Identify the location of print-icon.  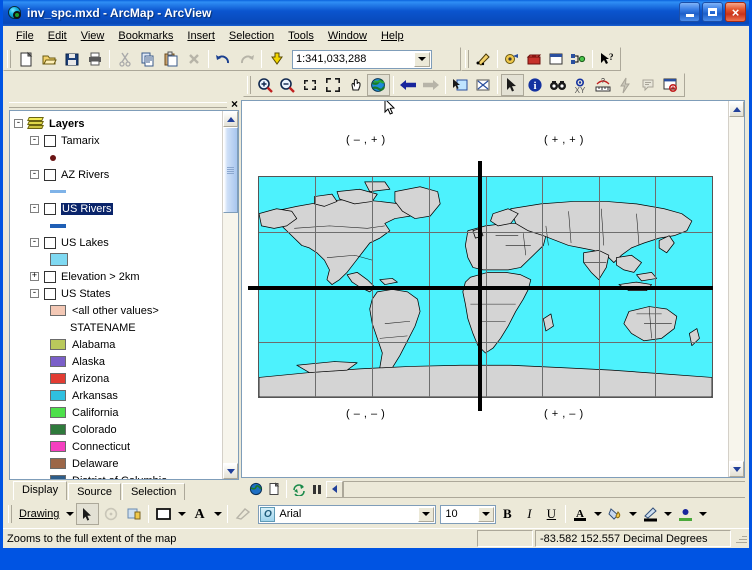
(94, 59).